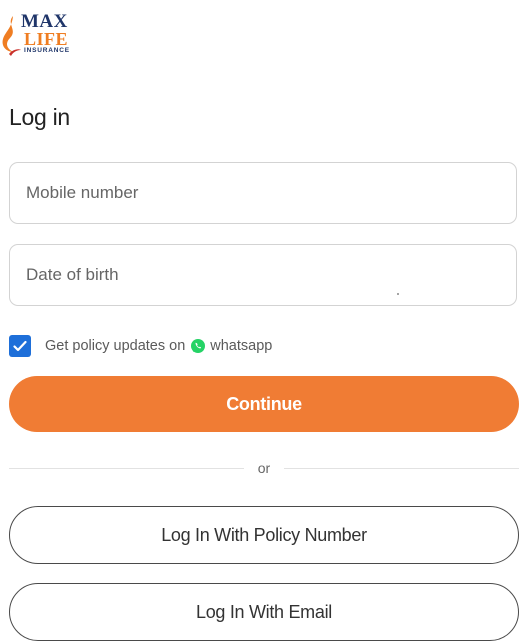  I want to click on brand-logo: MAX LIFE INSURANCE, so click(40, 35).